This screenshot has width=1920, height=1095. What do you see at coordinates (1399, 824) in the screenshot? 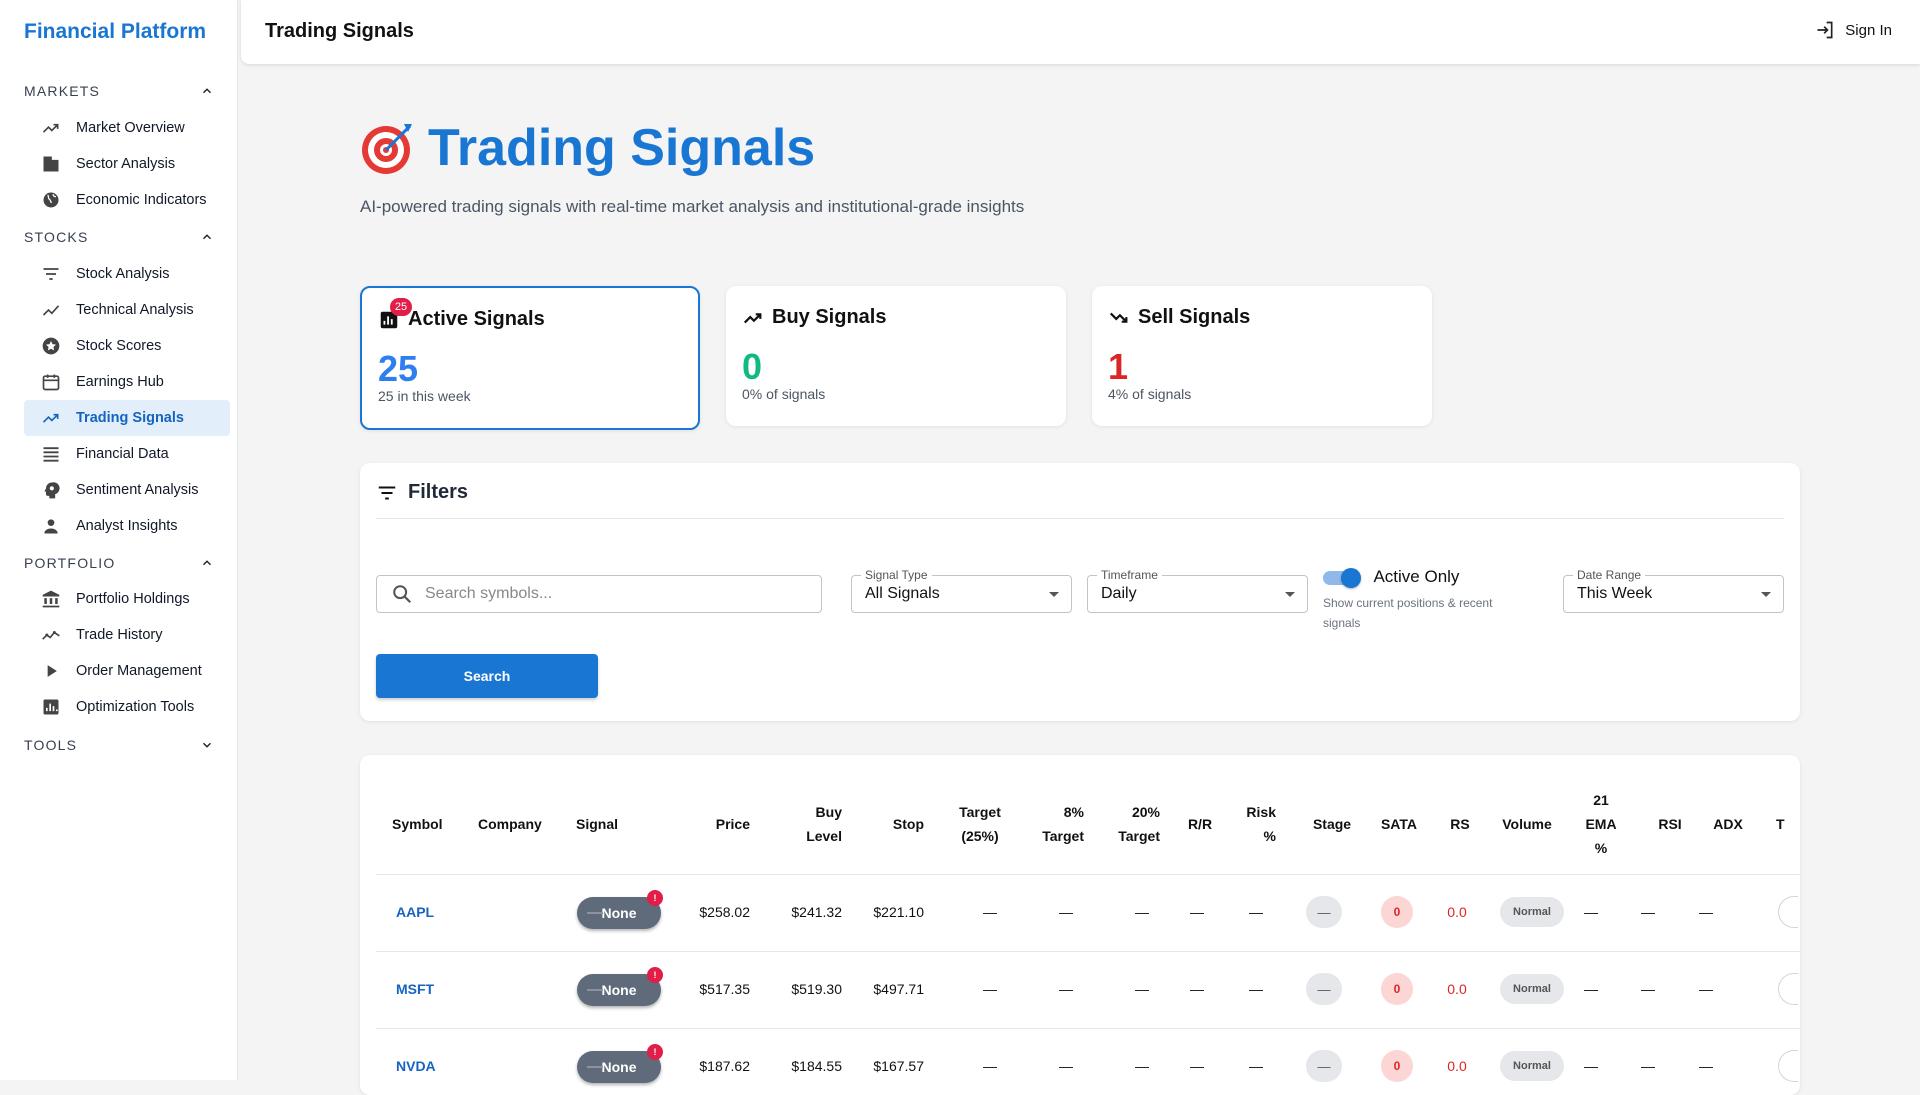
I see `col-sata: SATA` at bounding box center [1399, 824].